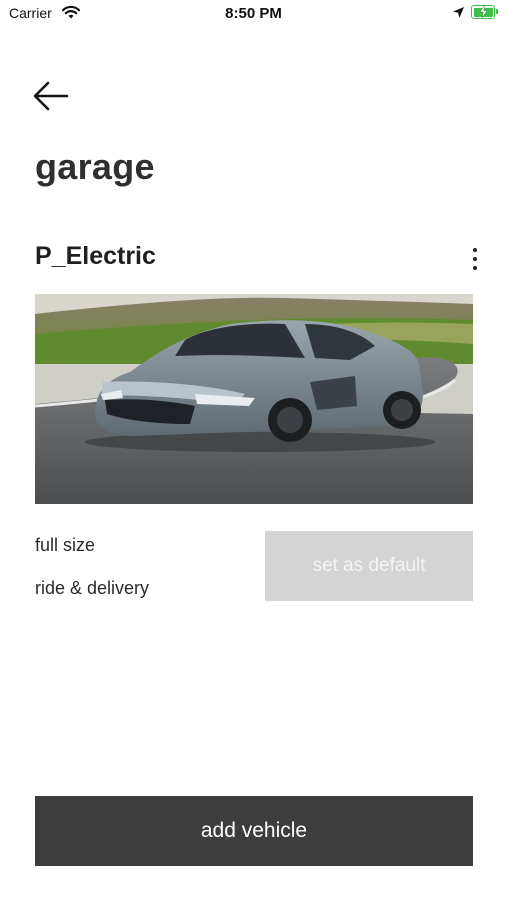 Image resolution: width=507 pixels, height=900 pixels. I want to click on status-bar: Carrier 8:50 PM, so click(253, 14).